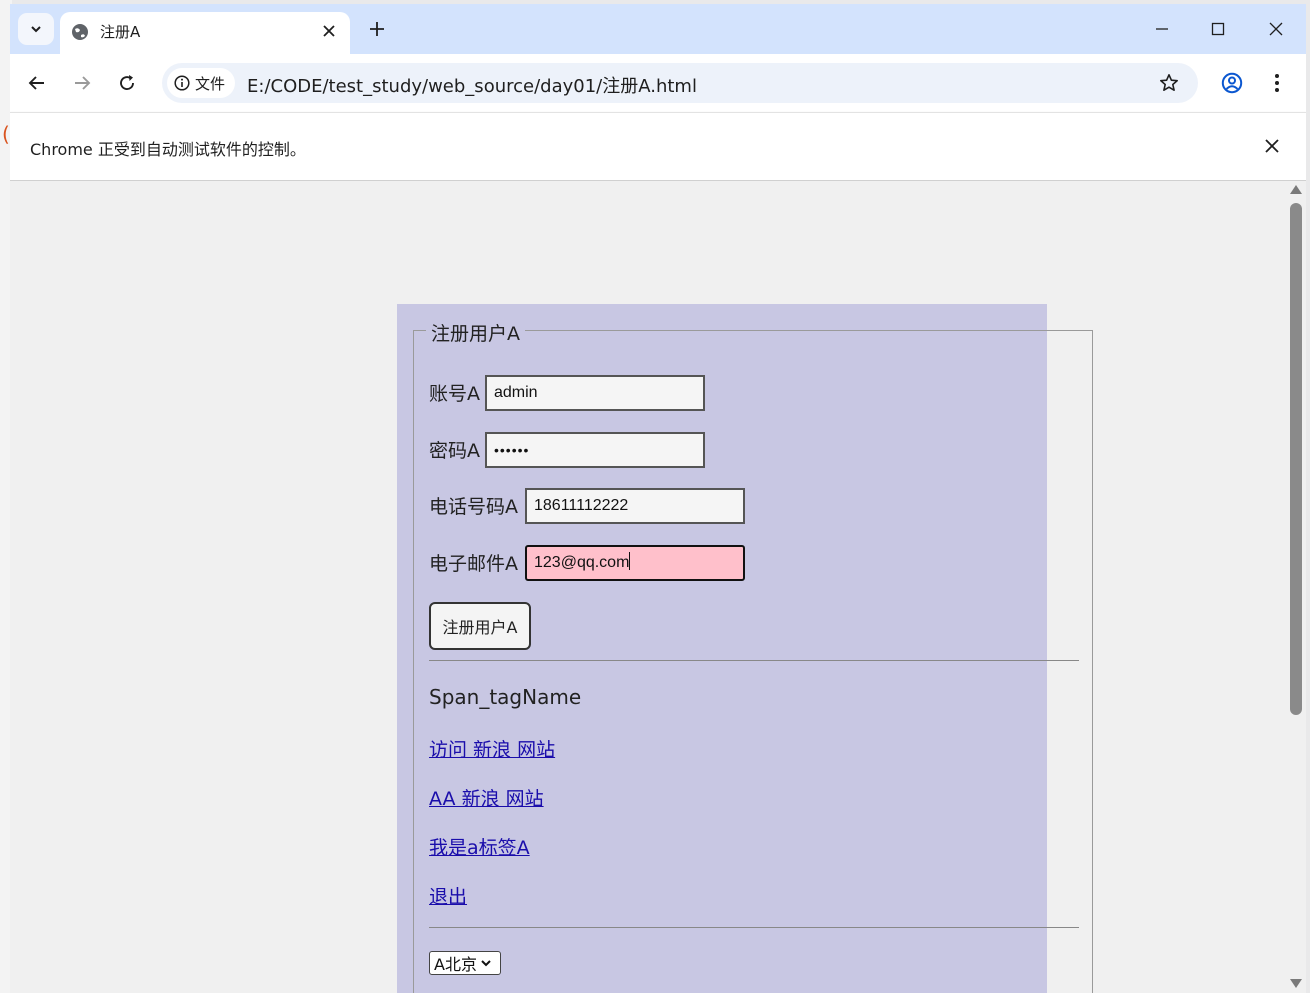  What do you see at coordinates (210, 83) in the screenshot?
I see `site-info-label: 文件` at bounding box center [210, 83].